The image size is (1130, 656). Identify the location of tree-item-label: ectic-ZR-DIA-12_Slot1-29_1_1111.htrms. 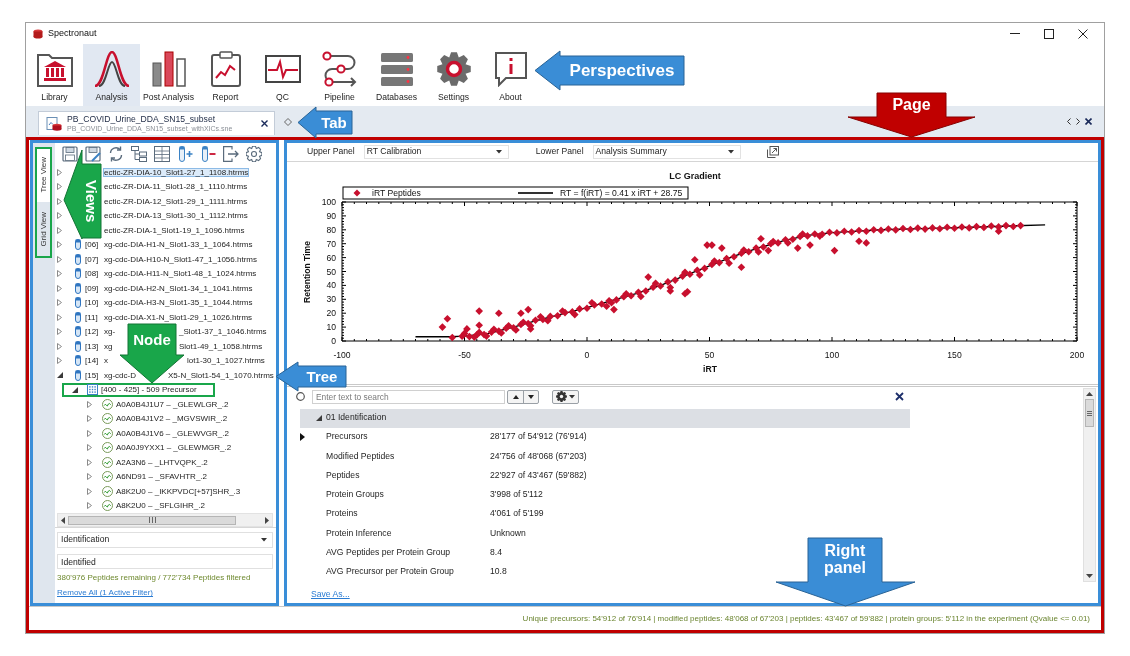
(176, 201).